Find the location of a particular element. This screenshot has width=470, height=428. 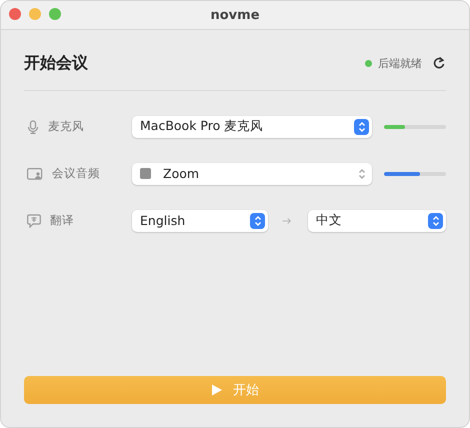

refresh-icon is located at coordinates (439, 63).